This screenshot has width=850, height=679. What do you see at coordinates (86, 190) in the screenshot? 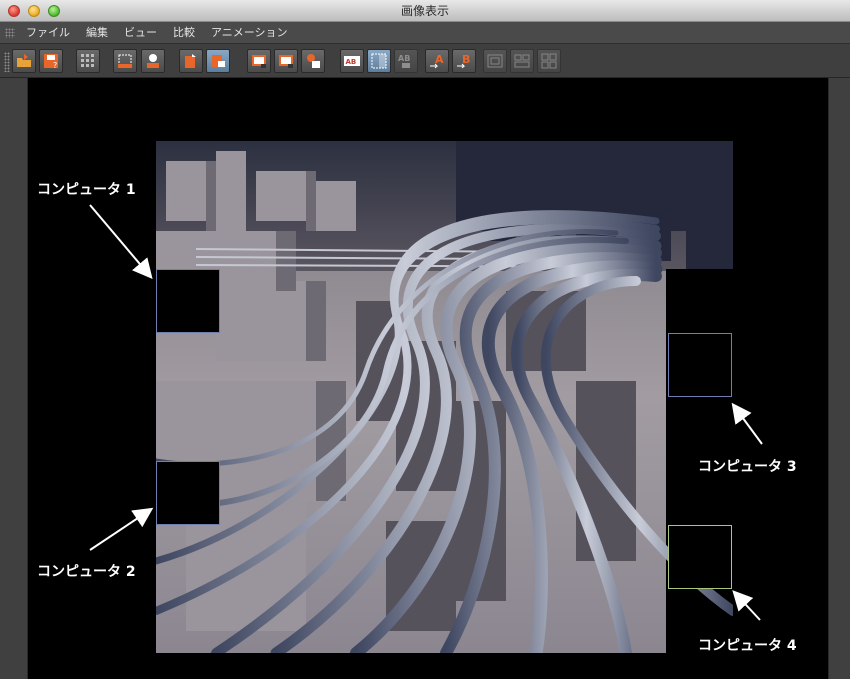
I see `computer-1-label: コンピュータ 1` at bounding box center [86, 190].